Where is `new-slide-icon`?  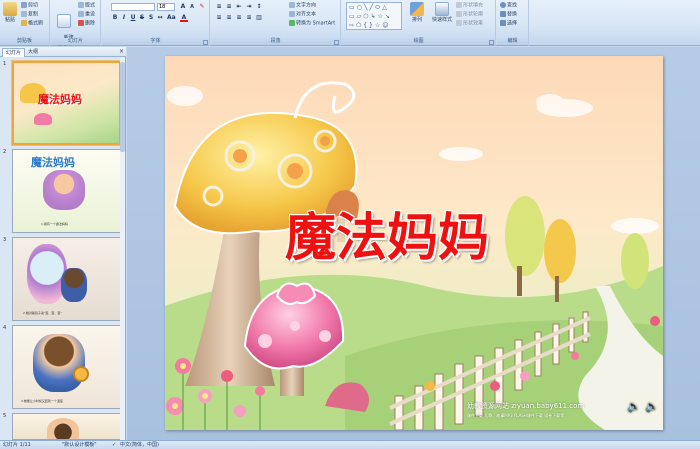 new-slide-icon is located at coordinates (64, 21).